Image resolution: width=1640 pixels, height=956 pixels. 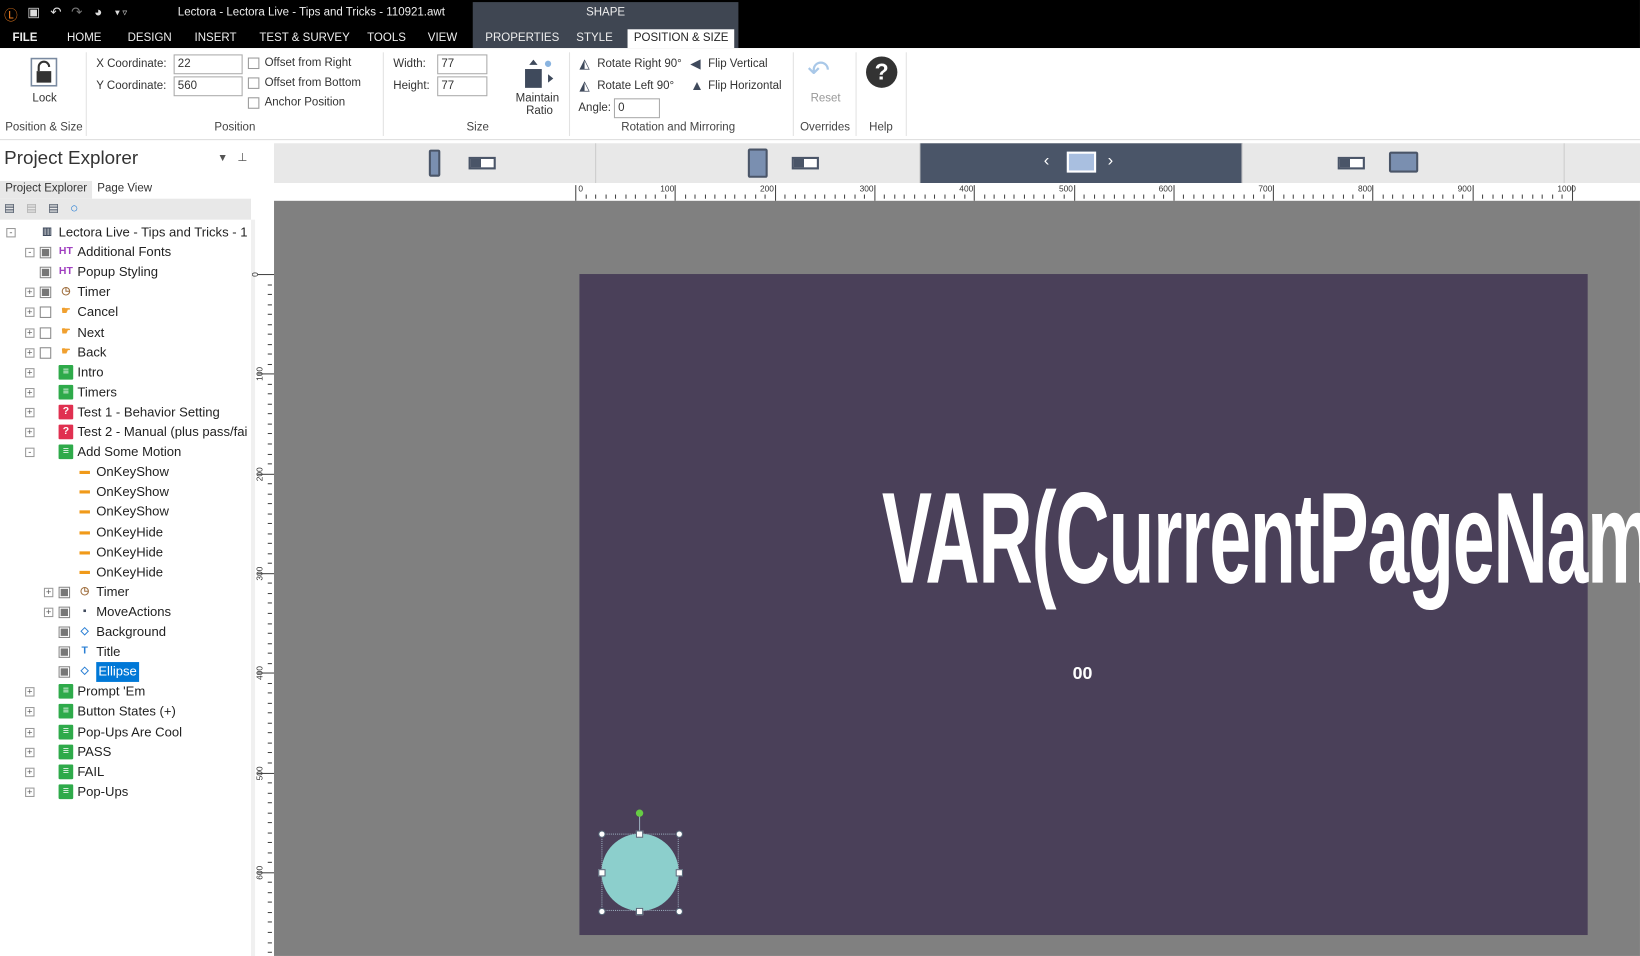 I want to click on tab-style: STYLE, so click(x=594, y=38).